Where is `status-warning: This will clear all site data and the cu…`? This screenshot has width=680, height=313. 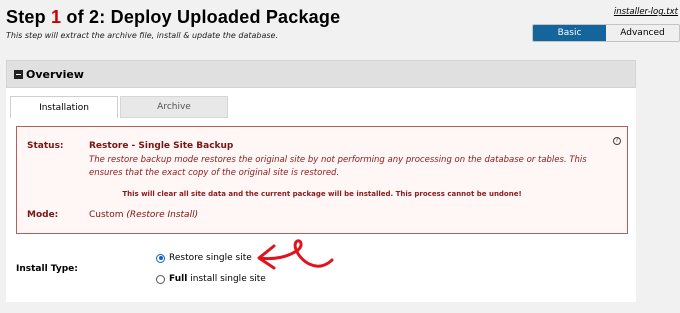 status-warning: This will clear all site data and the cu… is located at coordinates (322, 194).